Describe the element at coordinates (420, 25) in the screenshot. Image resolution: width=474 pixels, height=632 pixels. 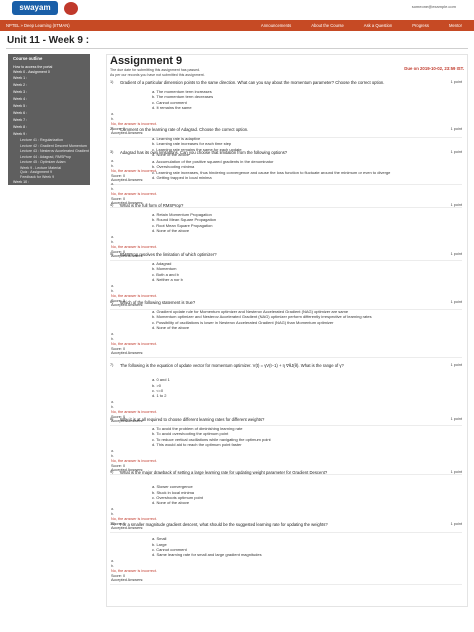
I see `nav-link-progress: Progress` at that location.